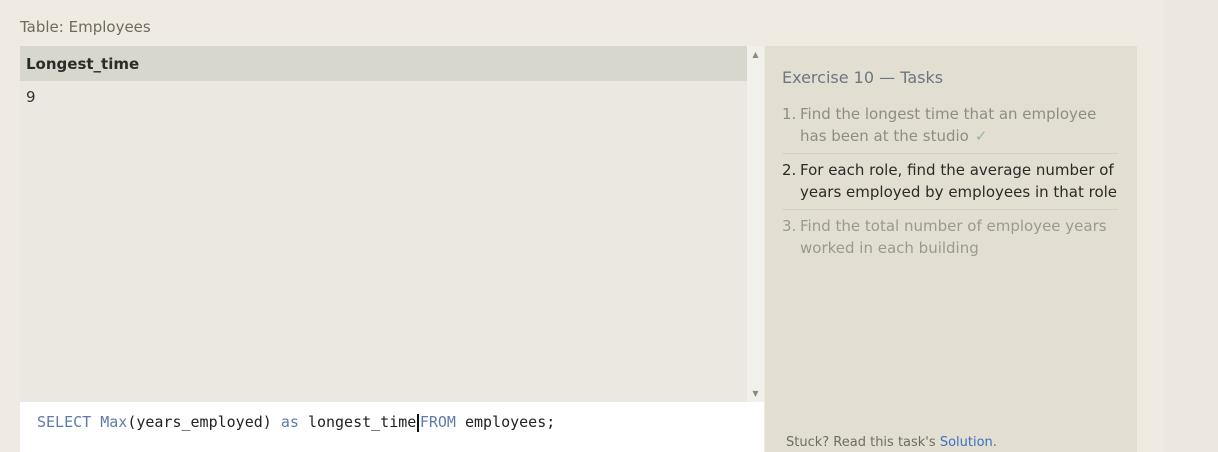 The width and height of the screenshot is (1218, 452). Describe the element at coordinates (85, 27) in the screenshot. I see `table-caption: Table: Employees` at that location.